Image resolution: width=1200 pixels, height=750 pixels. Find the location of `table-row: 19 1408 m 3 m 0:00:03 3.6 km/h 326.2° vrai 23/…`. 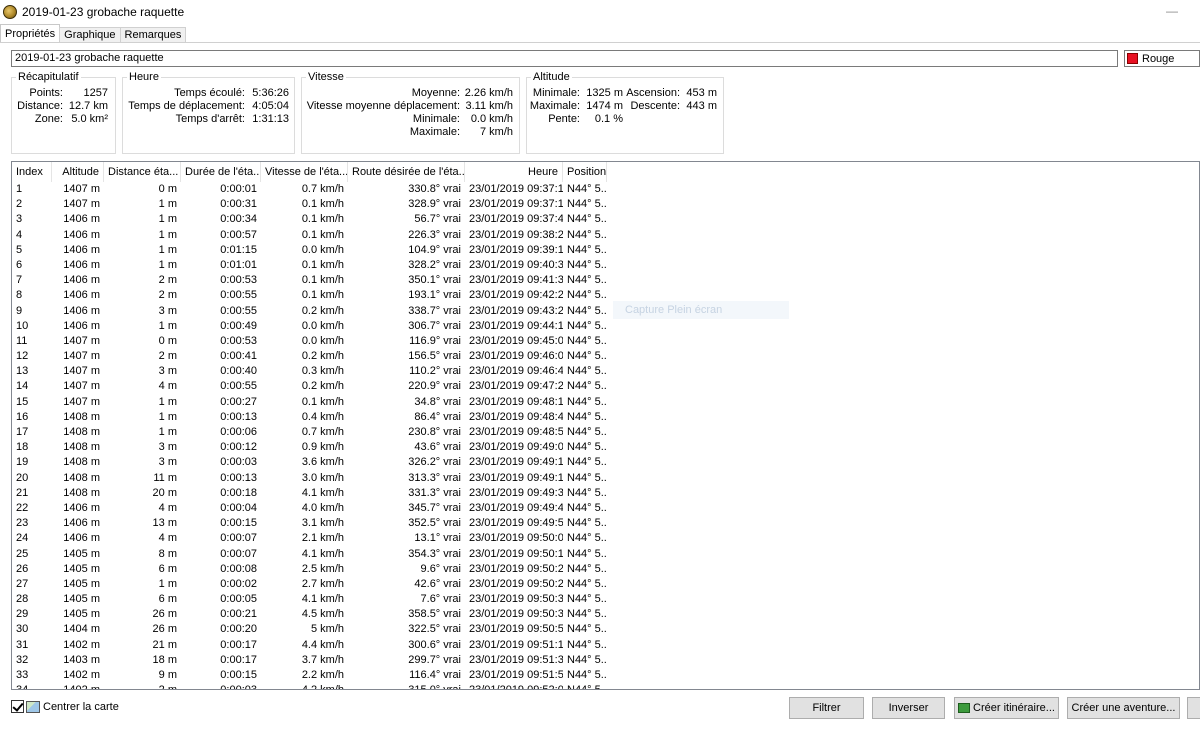

table-row: 19 1408 m 3 m 0:00:03 3.6 km/h 326.2° vrai 23/… is located at coordinates (309, 462).